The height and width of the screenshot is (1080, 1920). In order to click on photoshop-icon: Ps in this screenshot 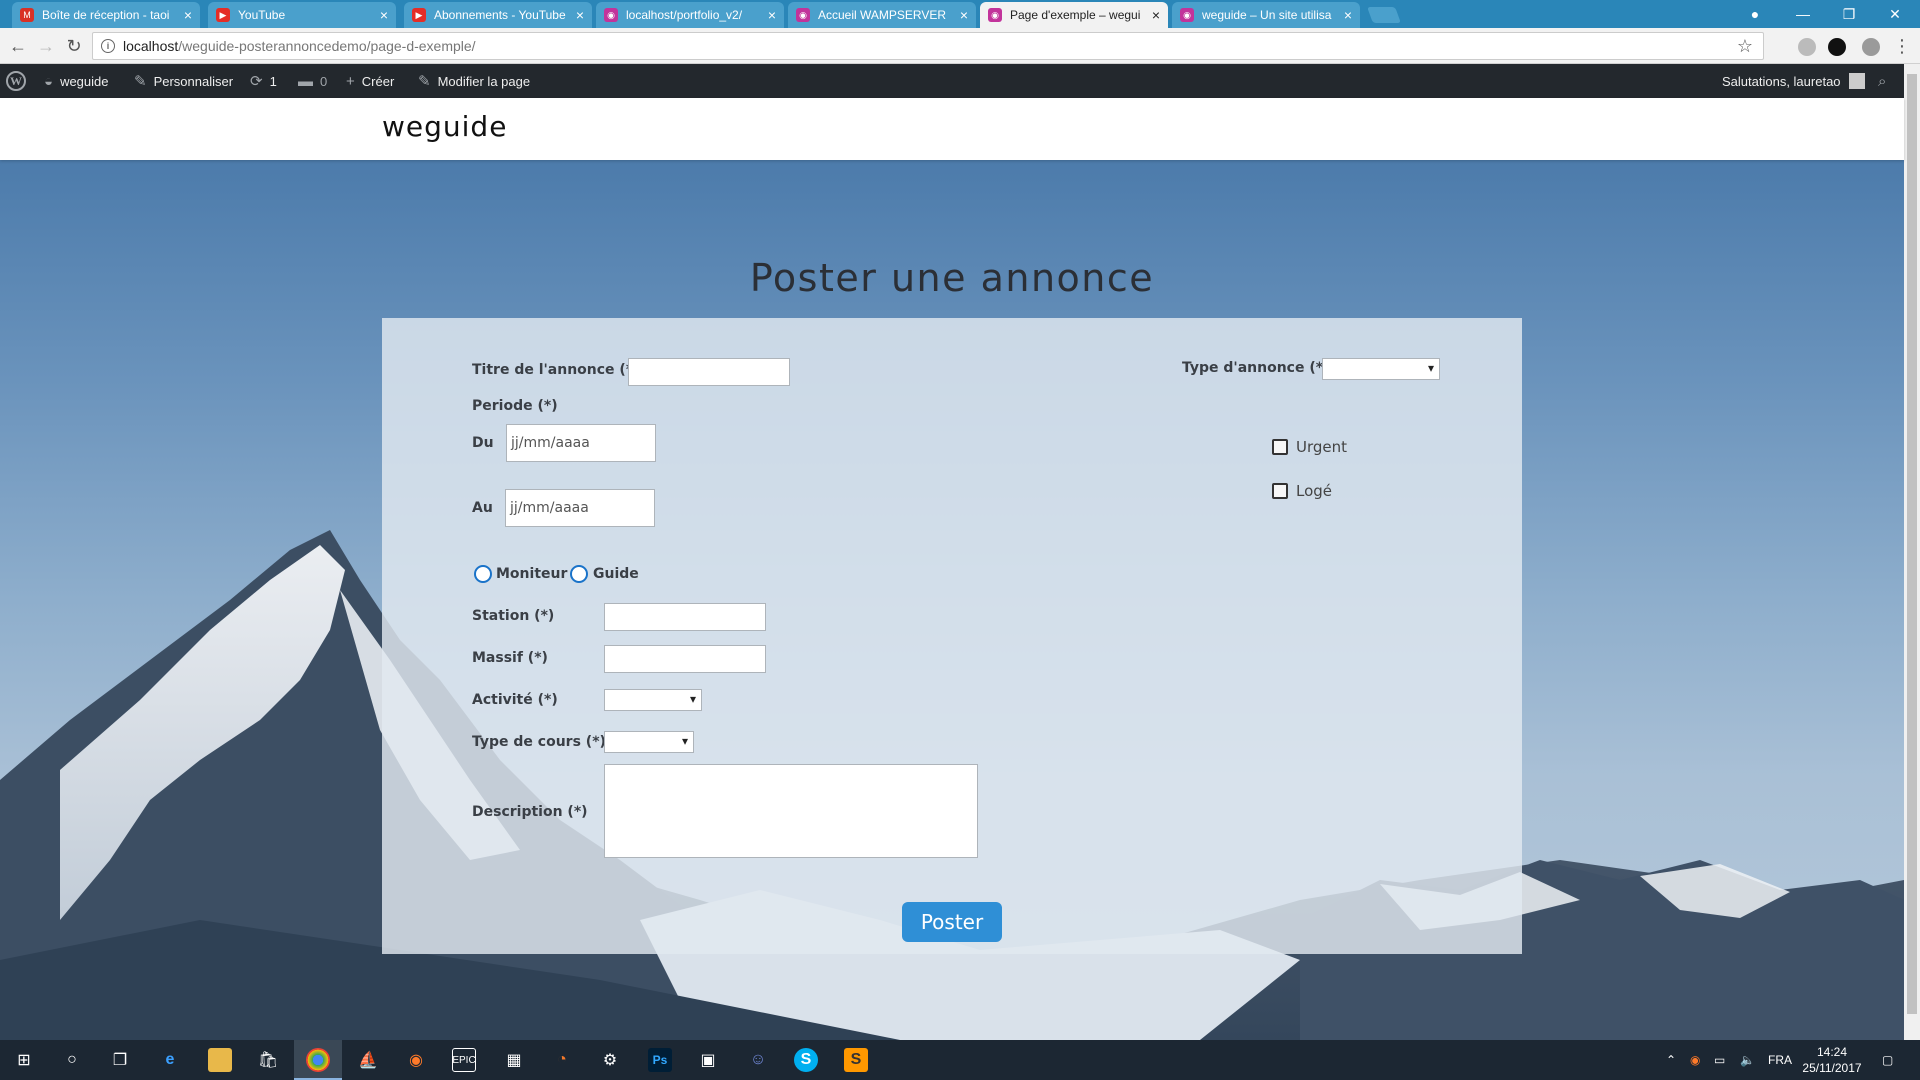, I will do `click(660, 1060)`.